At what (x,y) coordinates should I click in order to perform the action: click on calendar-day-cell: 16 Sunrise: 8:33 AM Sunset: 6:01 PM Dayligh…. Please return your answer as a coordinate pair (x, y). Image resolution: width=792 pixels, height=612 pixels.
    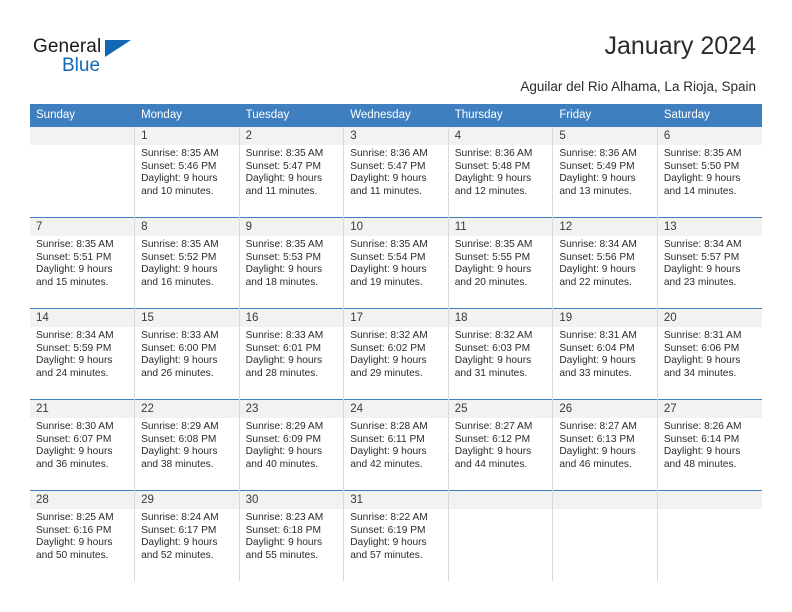
    Looking at the image, I should click on (292, 354).